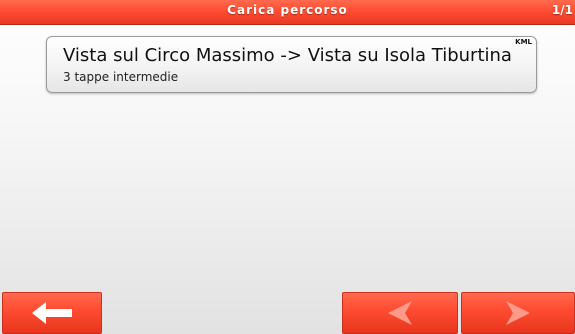 The height and width of the screenshot is (334, 575). I want to click on arrow-left-icon, so click(52, 313).